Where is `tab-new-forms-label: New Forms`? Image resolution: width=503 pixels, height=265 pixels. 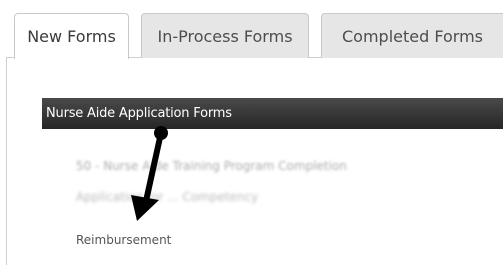
tab-new-forms-label: New Forms is located at coordinates (71, 36).